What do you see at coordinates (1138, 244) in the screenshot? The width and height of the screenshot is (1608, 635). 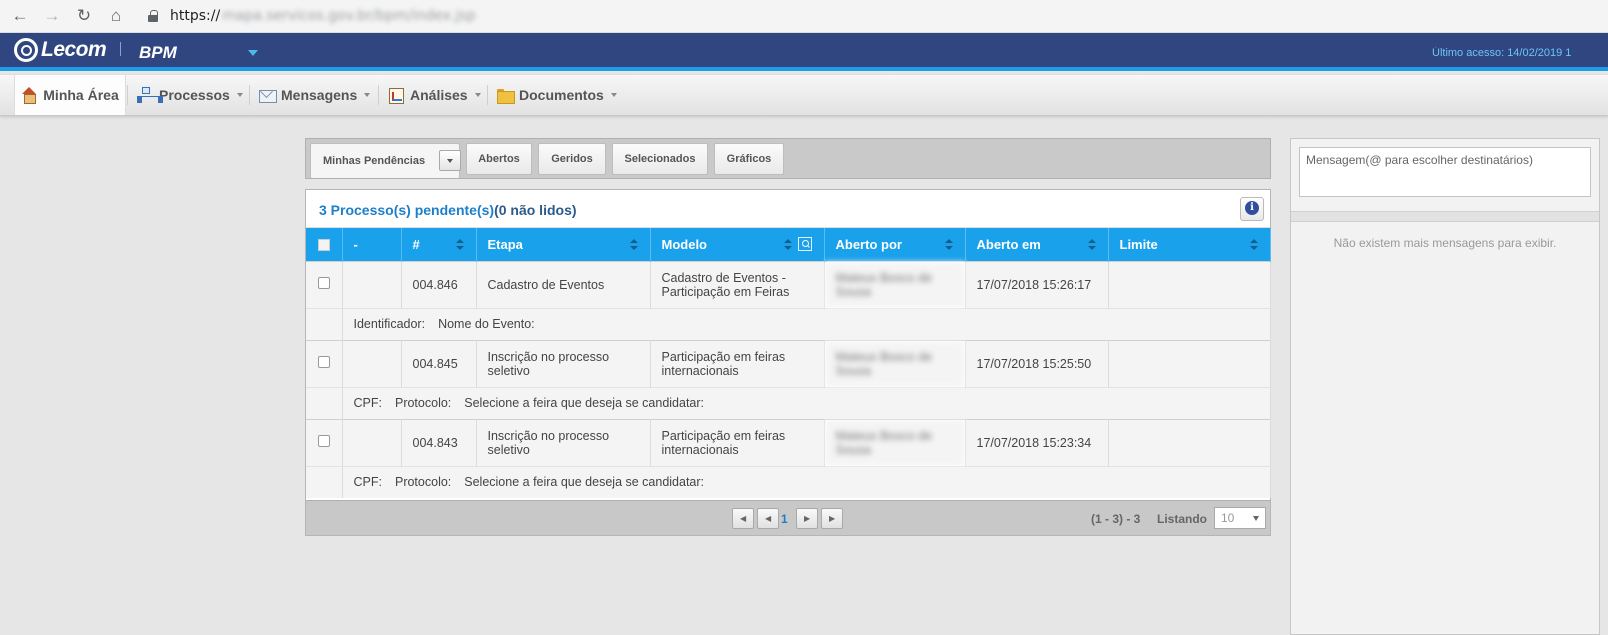 I see `col-label: Limite` at bounding box center [1138, 244].